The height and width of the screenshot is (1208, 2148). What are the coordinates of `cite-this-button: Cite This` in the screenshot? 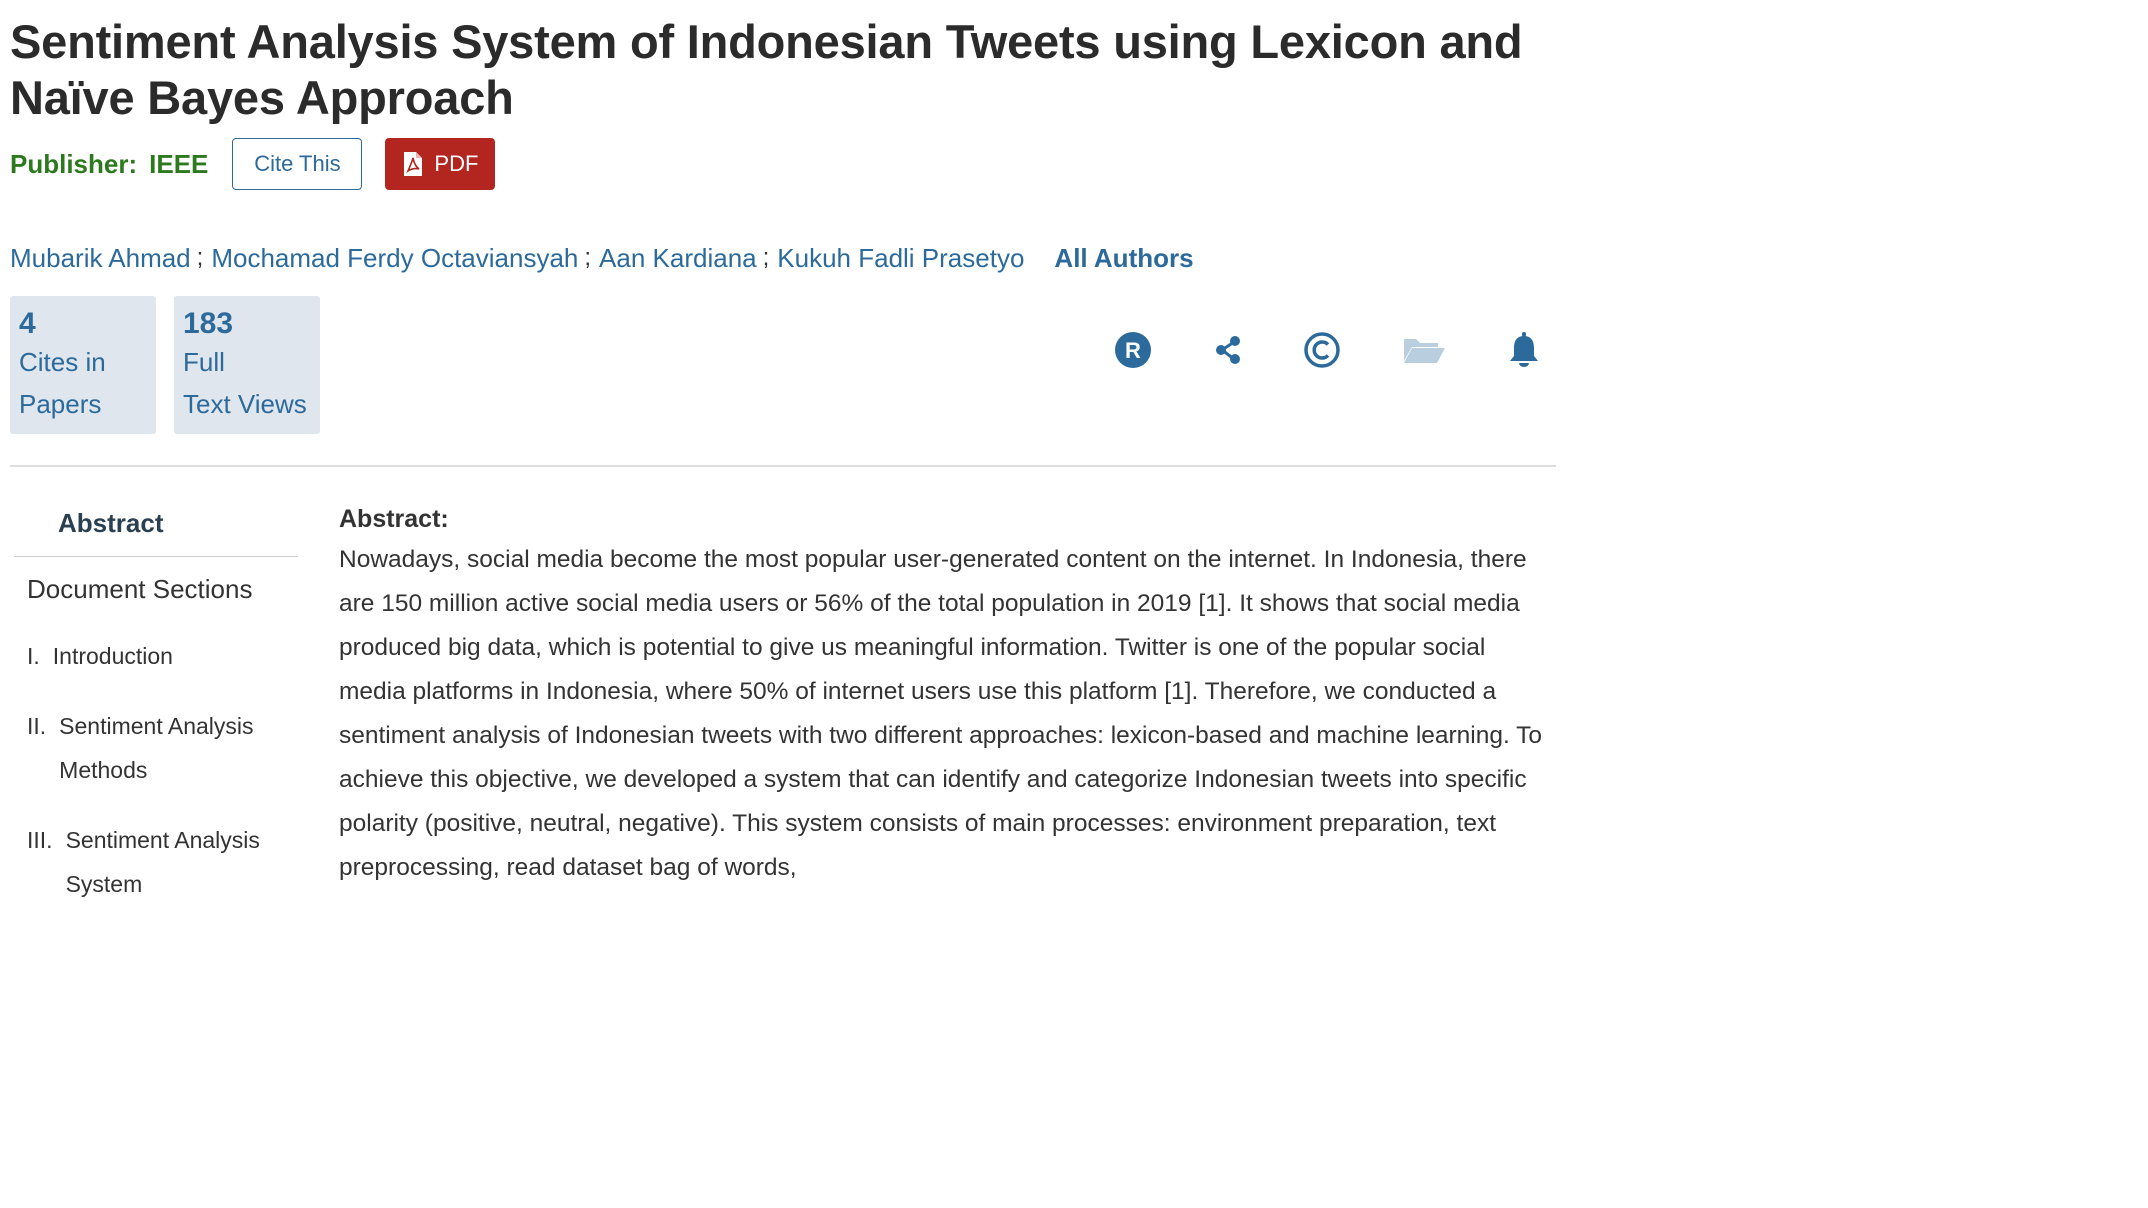 It's located at (297, 164).